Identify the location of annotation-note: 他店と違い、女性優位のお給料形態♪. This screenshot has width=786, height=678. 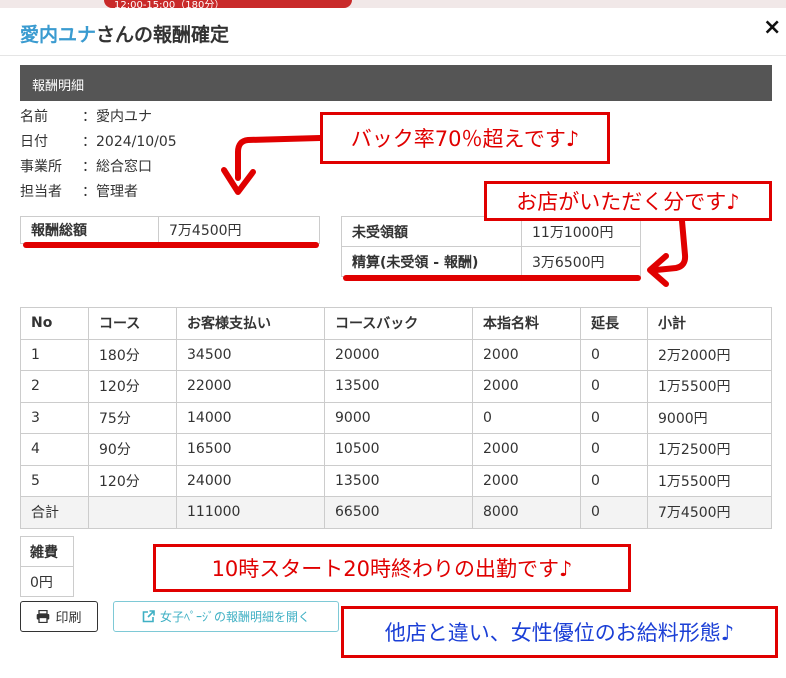
(559, 632).